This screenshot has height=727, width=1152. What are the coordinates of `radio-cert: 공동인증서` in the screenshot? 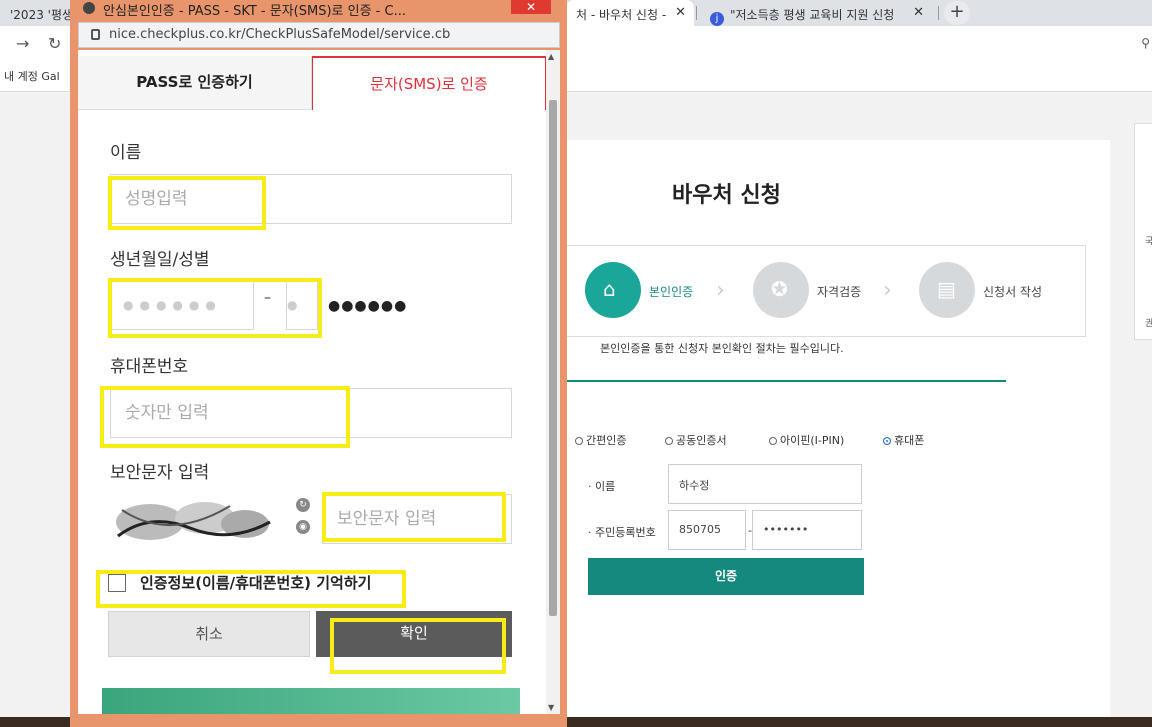 It's located at (696, 440).